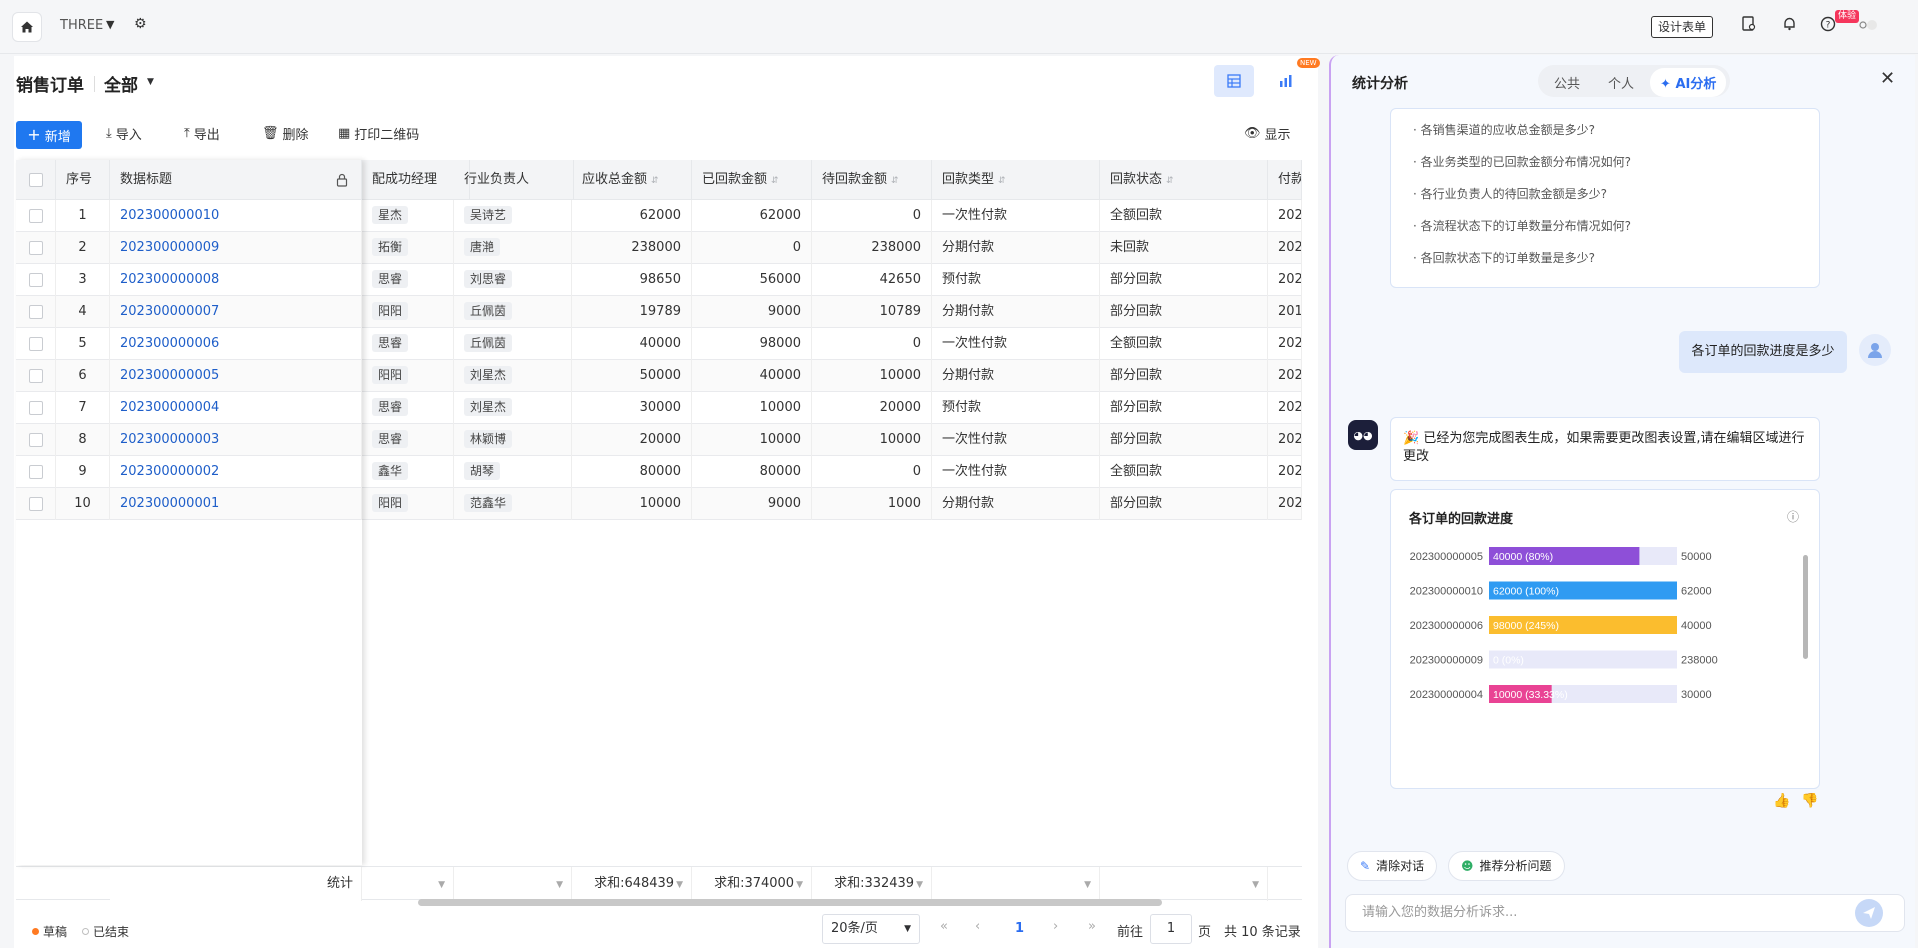 Image resolution: width=1918 pixels, height=948 pixels. I want to click on cell-receivable: 50000, so click(632, 376).